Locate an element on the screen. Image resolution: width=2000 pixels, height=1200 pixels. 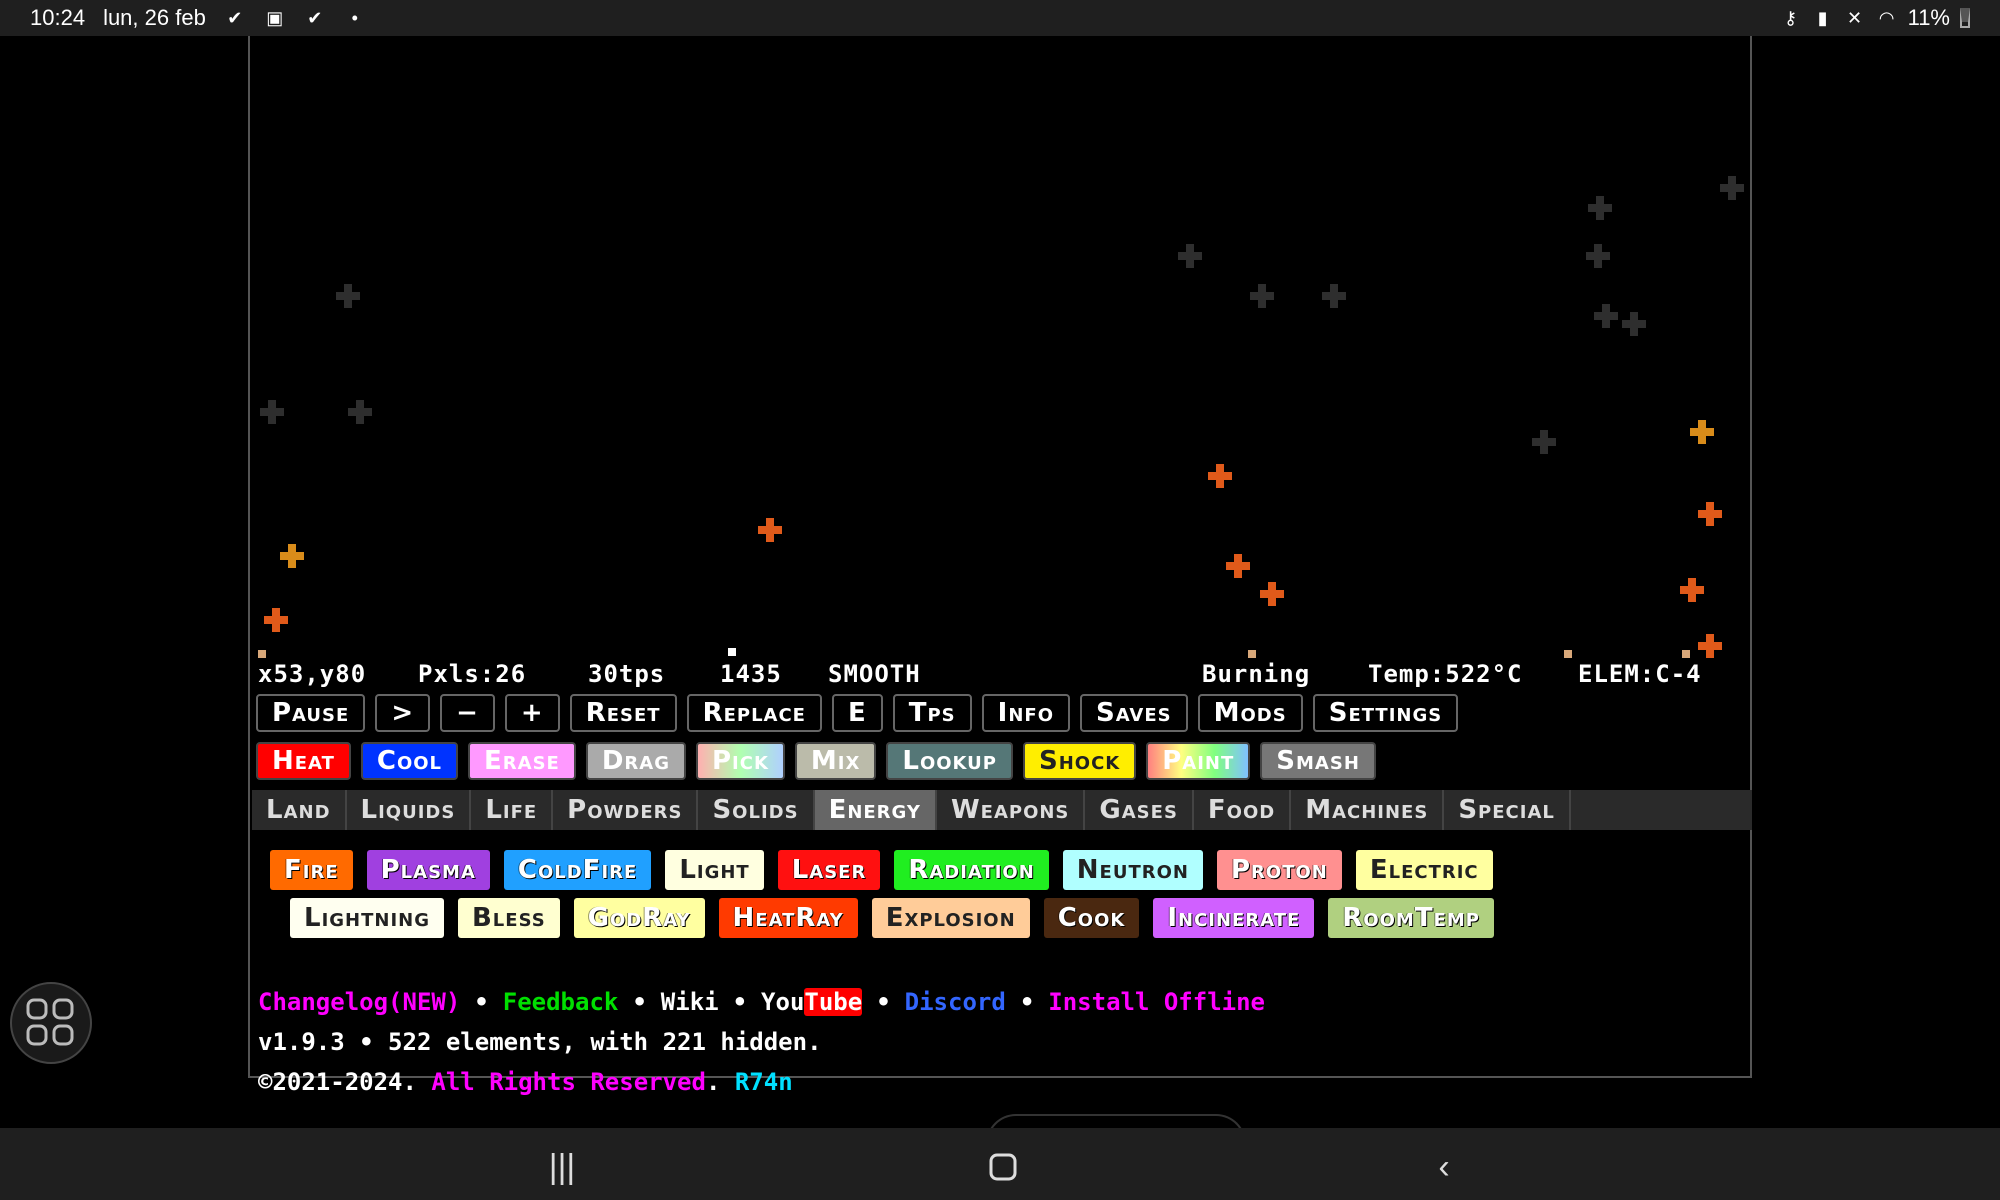
control-button: + is located at coordinates (532, 713).